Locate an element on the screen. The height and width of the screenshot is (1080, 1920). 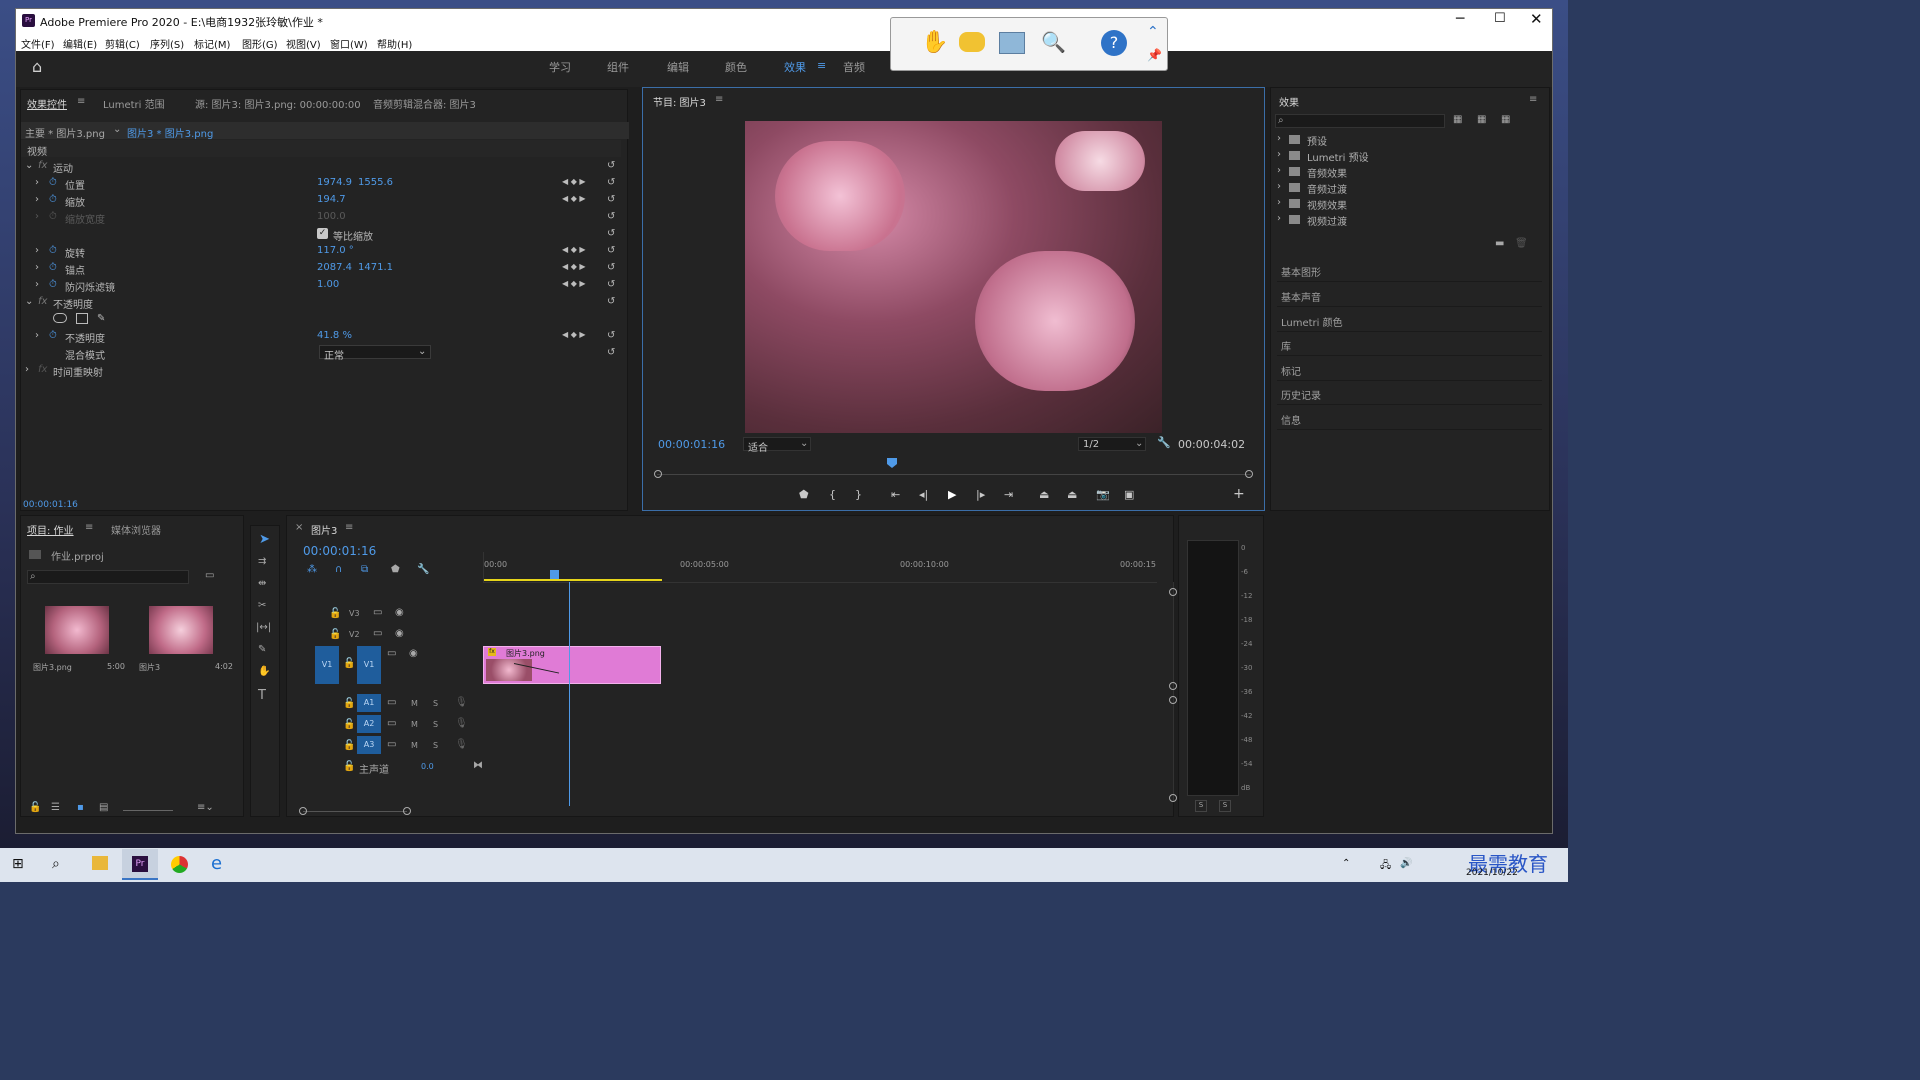
section-markers: 标记 is located at coordinates (1409, 369).